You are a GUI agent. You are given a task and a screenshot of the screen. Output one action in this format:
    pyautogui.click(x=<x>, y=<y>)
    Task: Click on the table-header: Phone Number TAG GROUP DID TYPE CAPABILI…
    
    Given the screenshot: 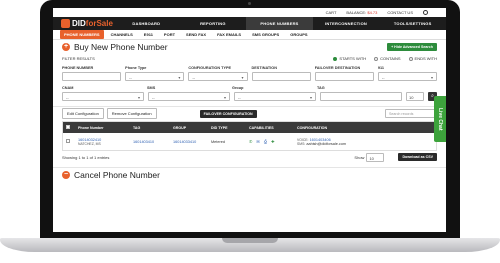 What is the action you would take?
    pyautogui.click(x=249, y=127)
    